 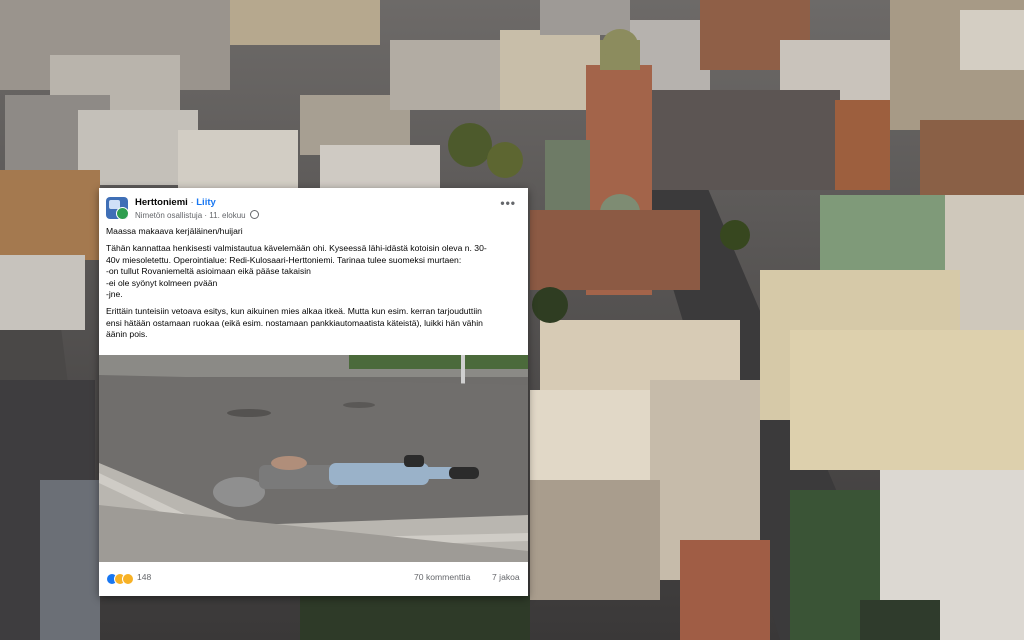 I want to click on wow-reaction-icon, so click(x=128, y=579).